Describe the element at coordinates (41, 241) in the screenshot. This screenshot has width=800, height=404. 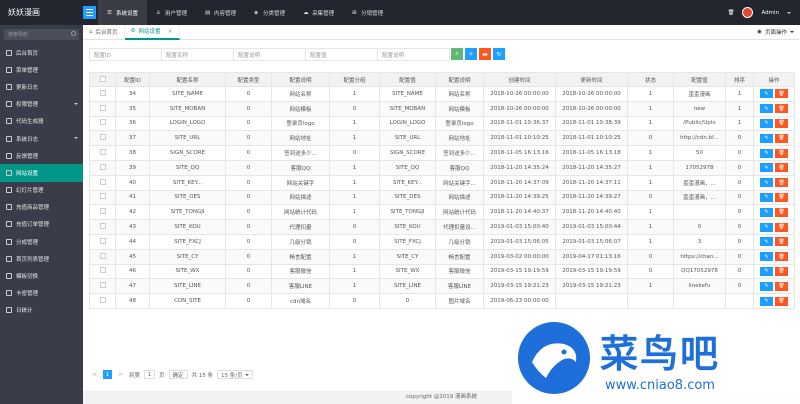
I see `sidebar-item-commission: 分成管理` at that location.